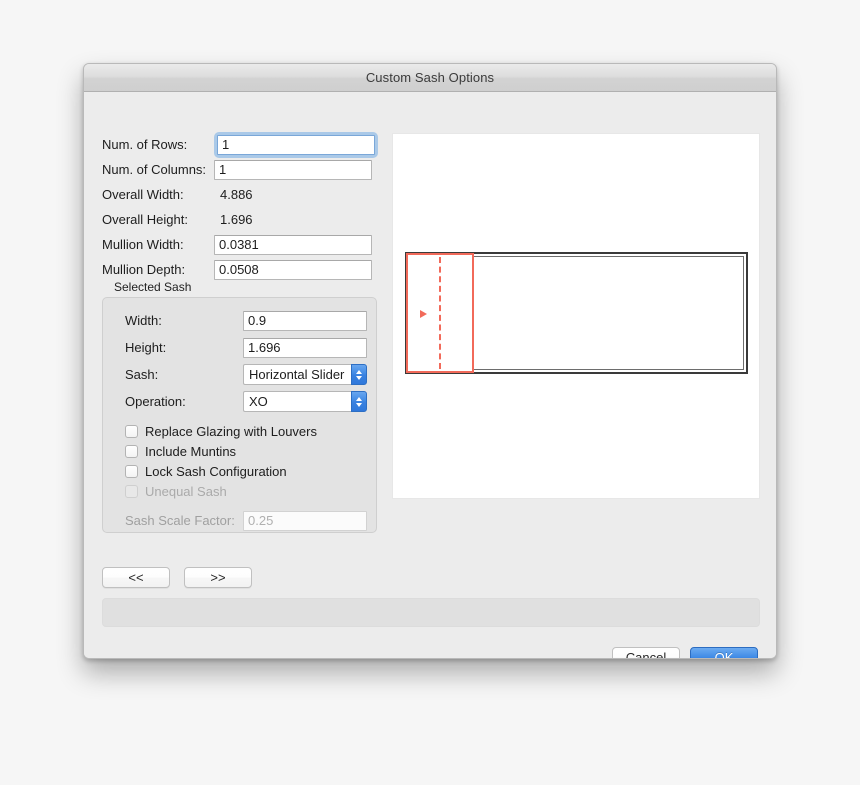 This screenshot has width=860, height=785. What do you see at coordinates (724, 652) in the screenshot?
I see `ok-button: OK` at bounding box center [724, 652].